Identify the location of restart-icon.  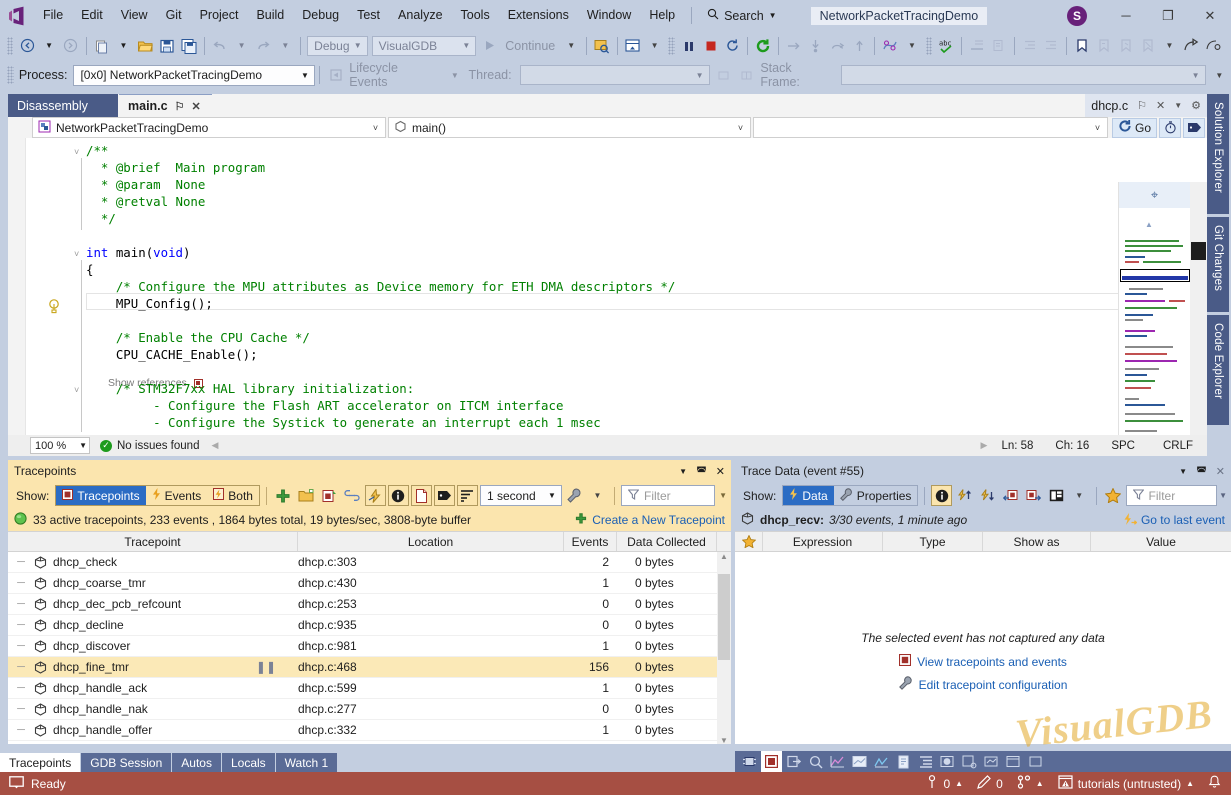
(732, 46).